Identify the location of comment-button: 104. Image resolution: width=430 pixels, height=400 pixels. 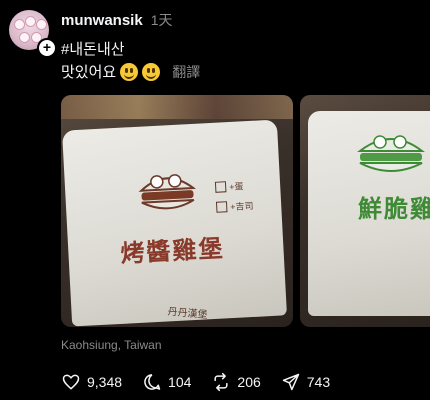
(166, 382).